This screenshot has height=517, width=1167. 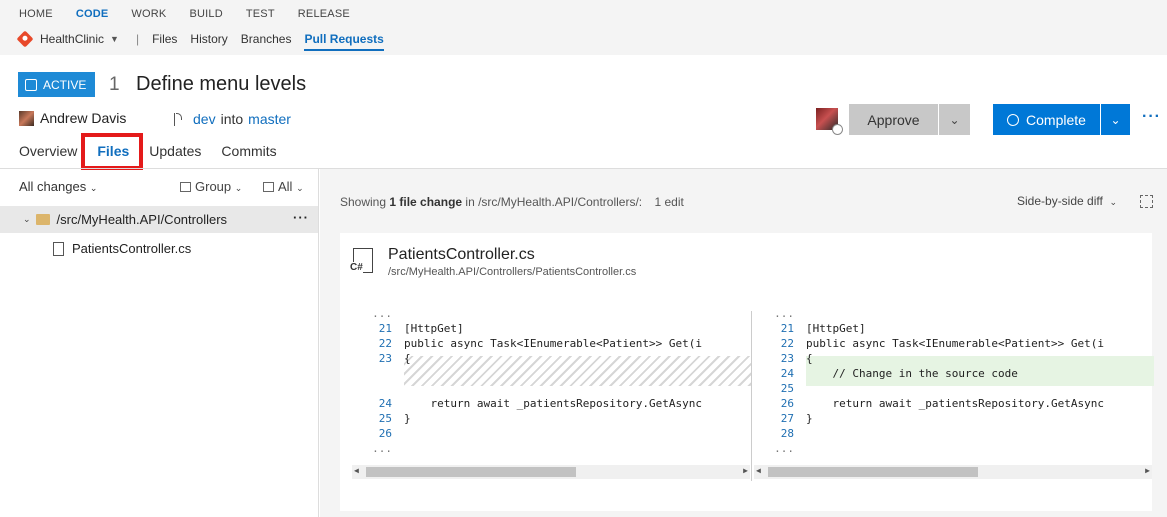 What do you see at coordinates (1151, 117) in the screenshot?
I see `more-actions-button: ···` at bounding box center [1151, 117].